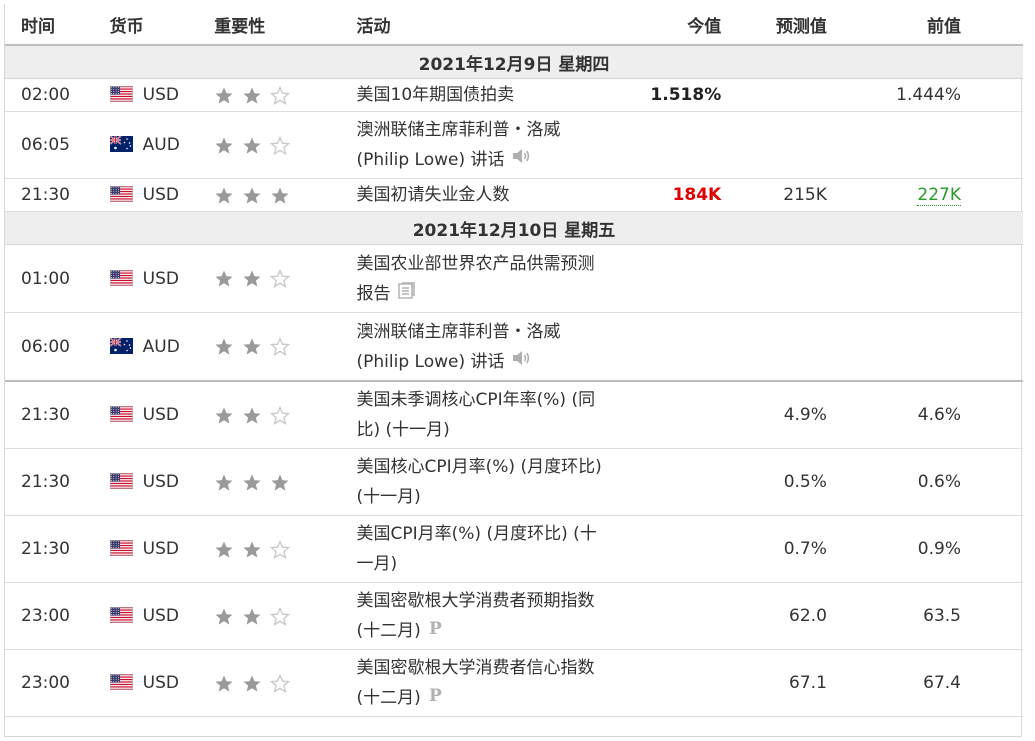  I want to click on event-row: 02:00 USD 美国10年期国债拍卖 1.518% 1.444%, so click(514, 95).